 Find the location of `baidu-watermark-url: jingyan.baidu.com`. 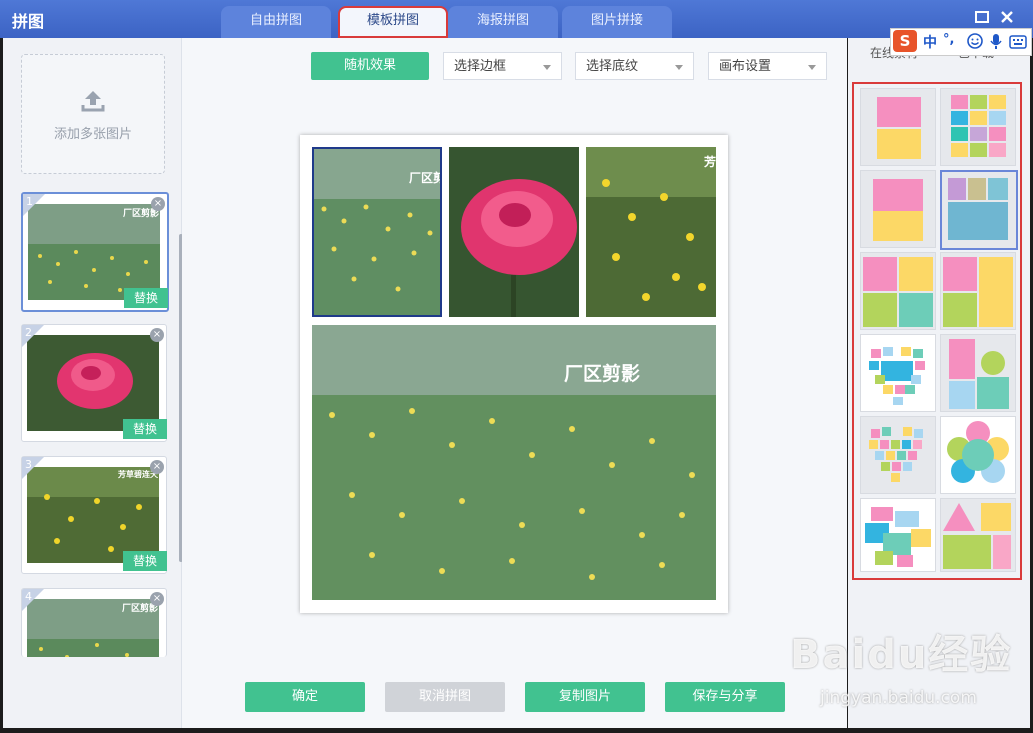

baidu-watermark-url: jingyan.baidu.com is located at coordinates (898, 698).